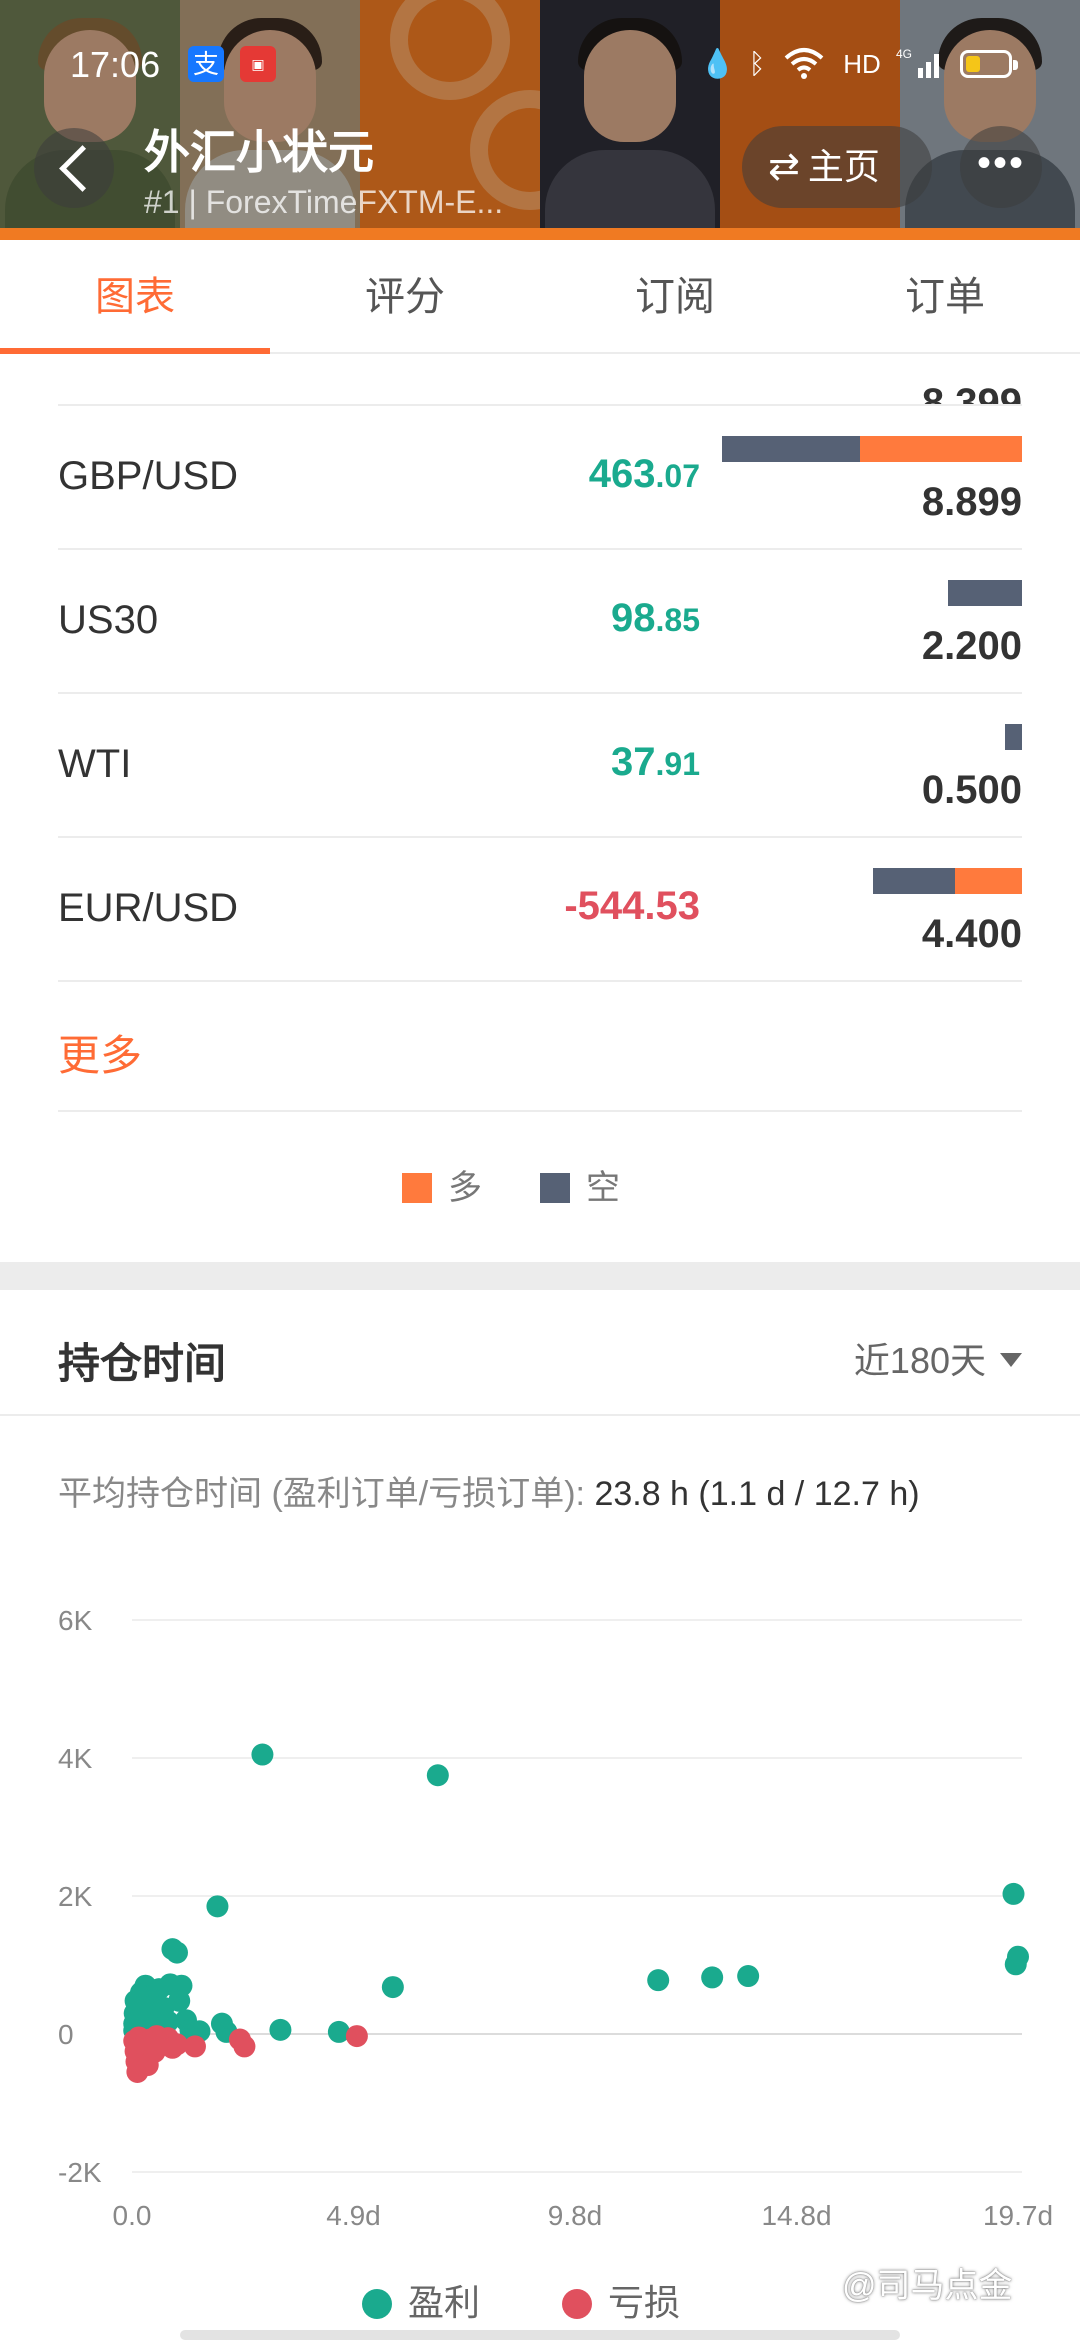  I want to click on signal-icon: 4G, so click(920, 64).